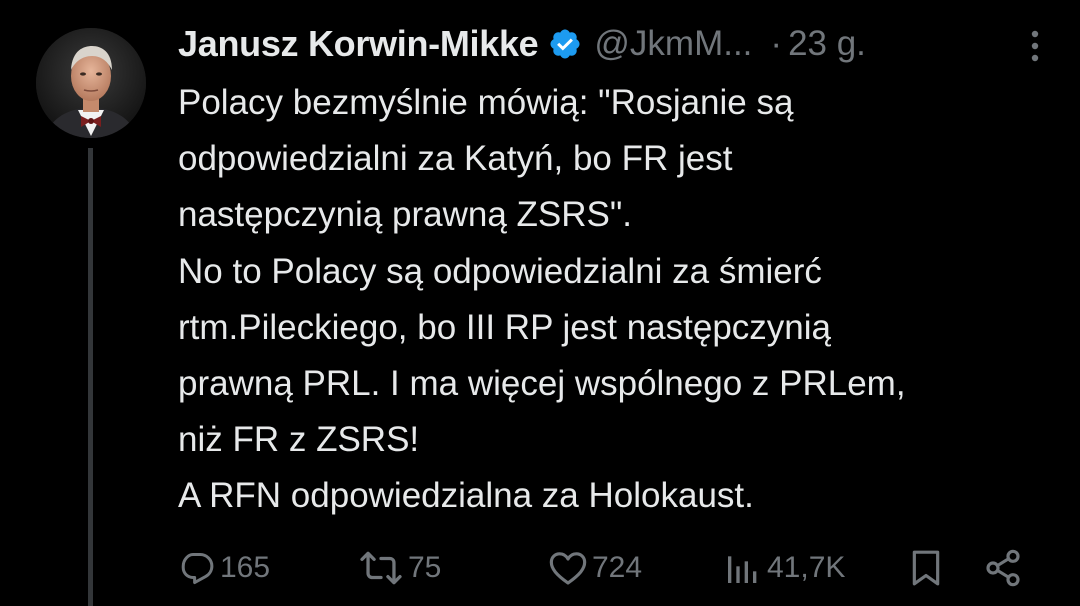  Describe the element at coordinates (565, 44) in the screenshot. I see `verified-badge-icon` at that location.